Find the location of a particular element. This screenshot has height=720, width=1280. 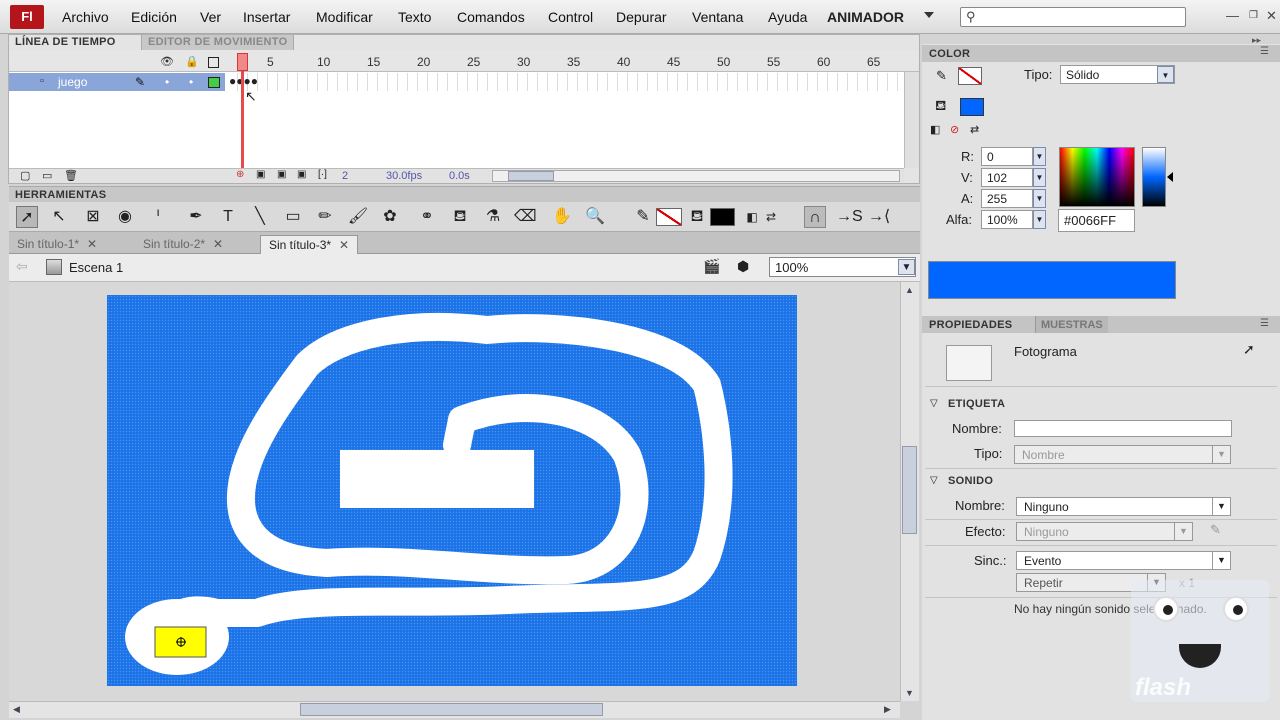

bone-tool: ⚭ is located at coordinates (427, 217).